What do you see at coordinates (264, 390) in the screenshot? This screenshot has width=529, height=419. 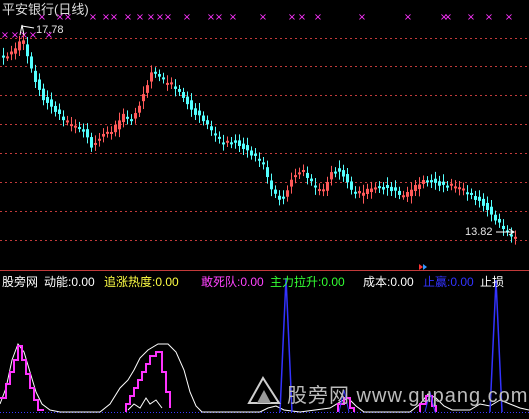 I see `watermark-logo-icon` at bounding box center [264, 390].